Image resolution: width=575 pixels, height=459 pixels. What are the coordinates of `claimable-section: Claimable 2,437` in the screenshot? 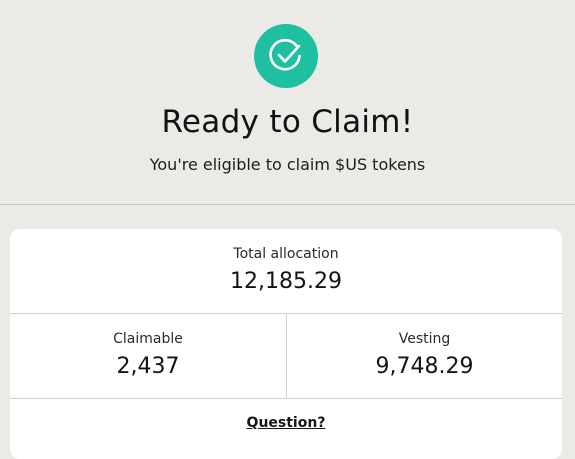 It's located at (148, 356).